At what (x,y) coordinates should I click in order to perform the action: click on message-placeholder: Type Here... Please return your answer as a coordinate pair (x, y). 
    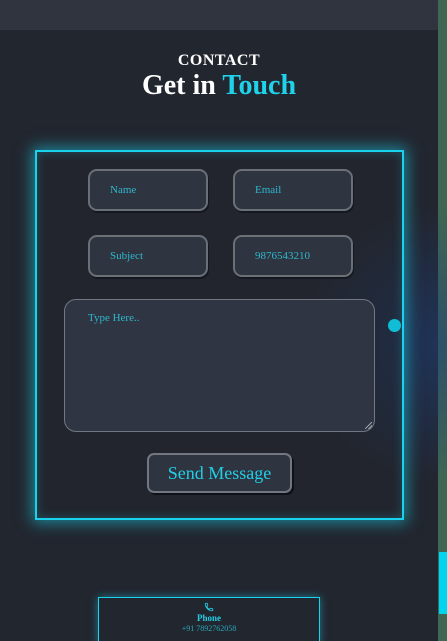
    Looking at the image, I should click on (114, 318).